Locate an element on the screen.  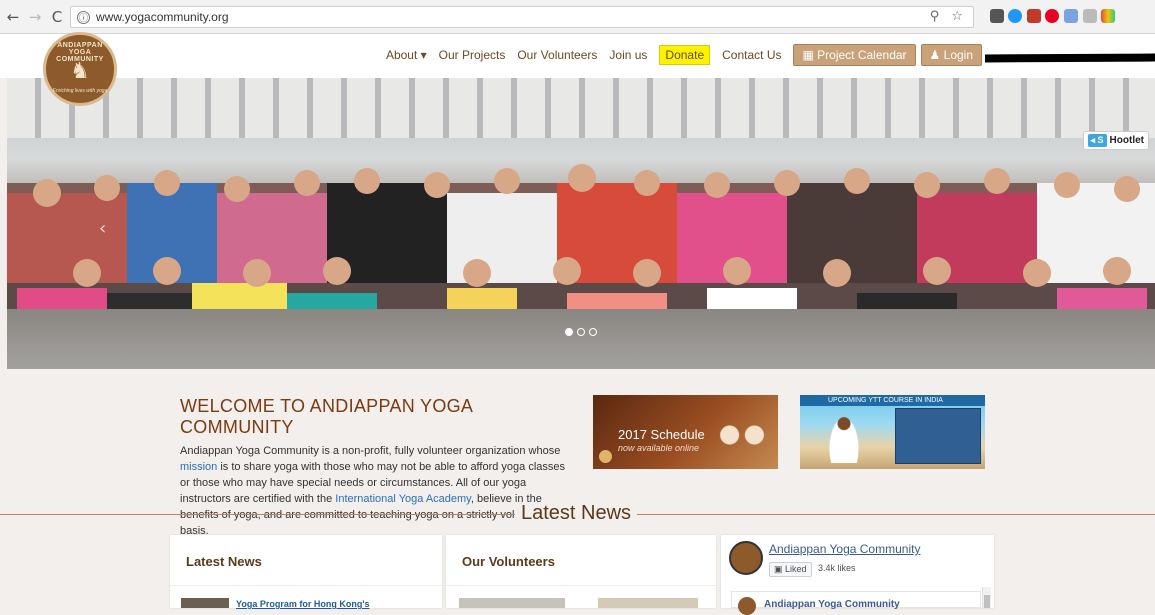
carousel-indicators is located at coordinates (581, 332).